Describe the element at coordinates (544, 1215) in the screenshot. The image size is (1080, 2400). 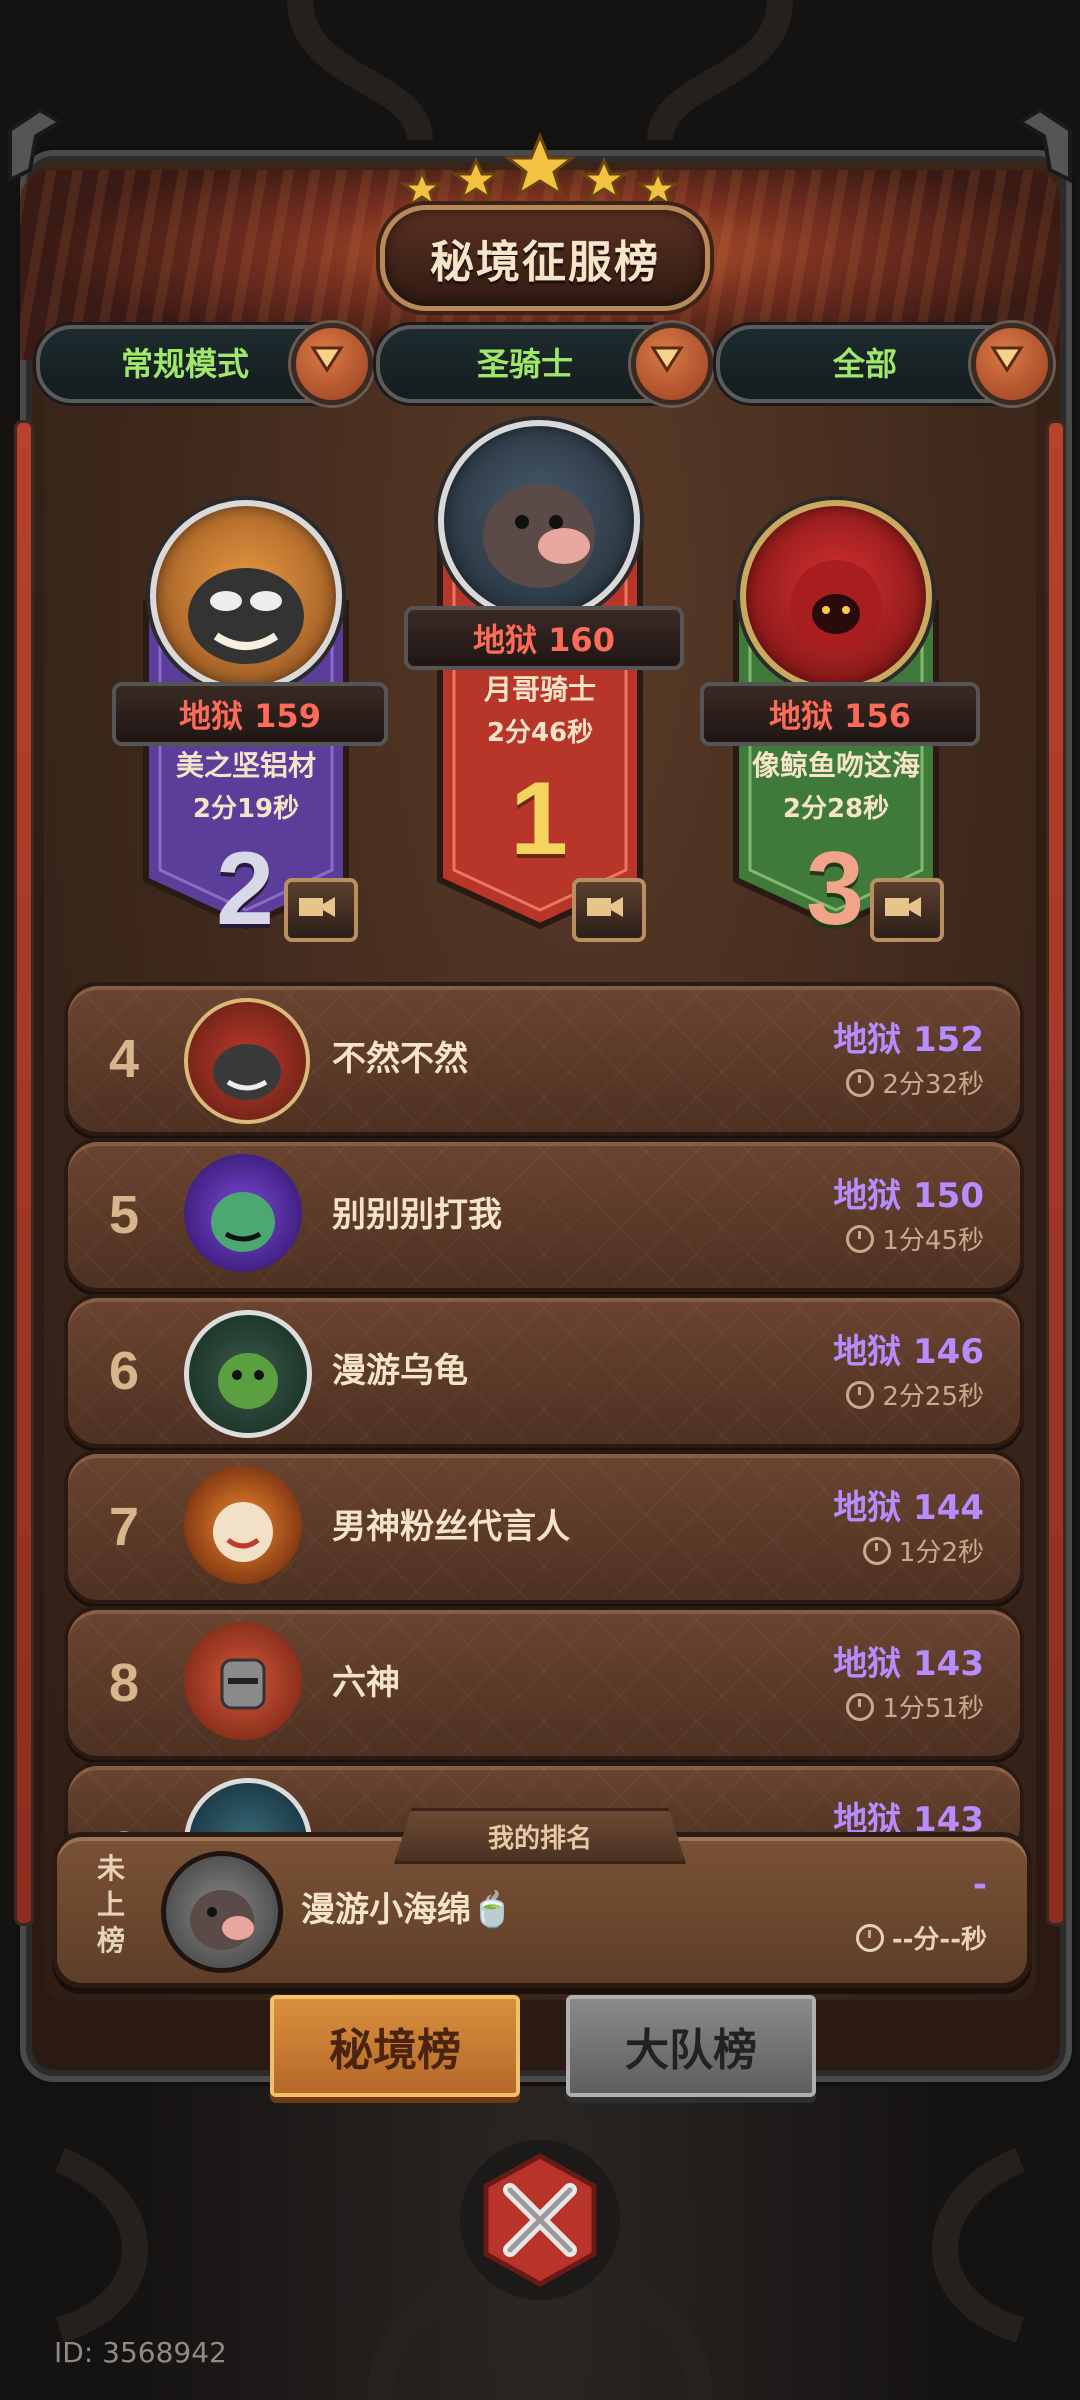
I see `ranking-row: 5 别别别打我 地狱 150 1分45秒` at that location.